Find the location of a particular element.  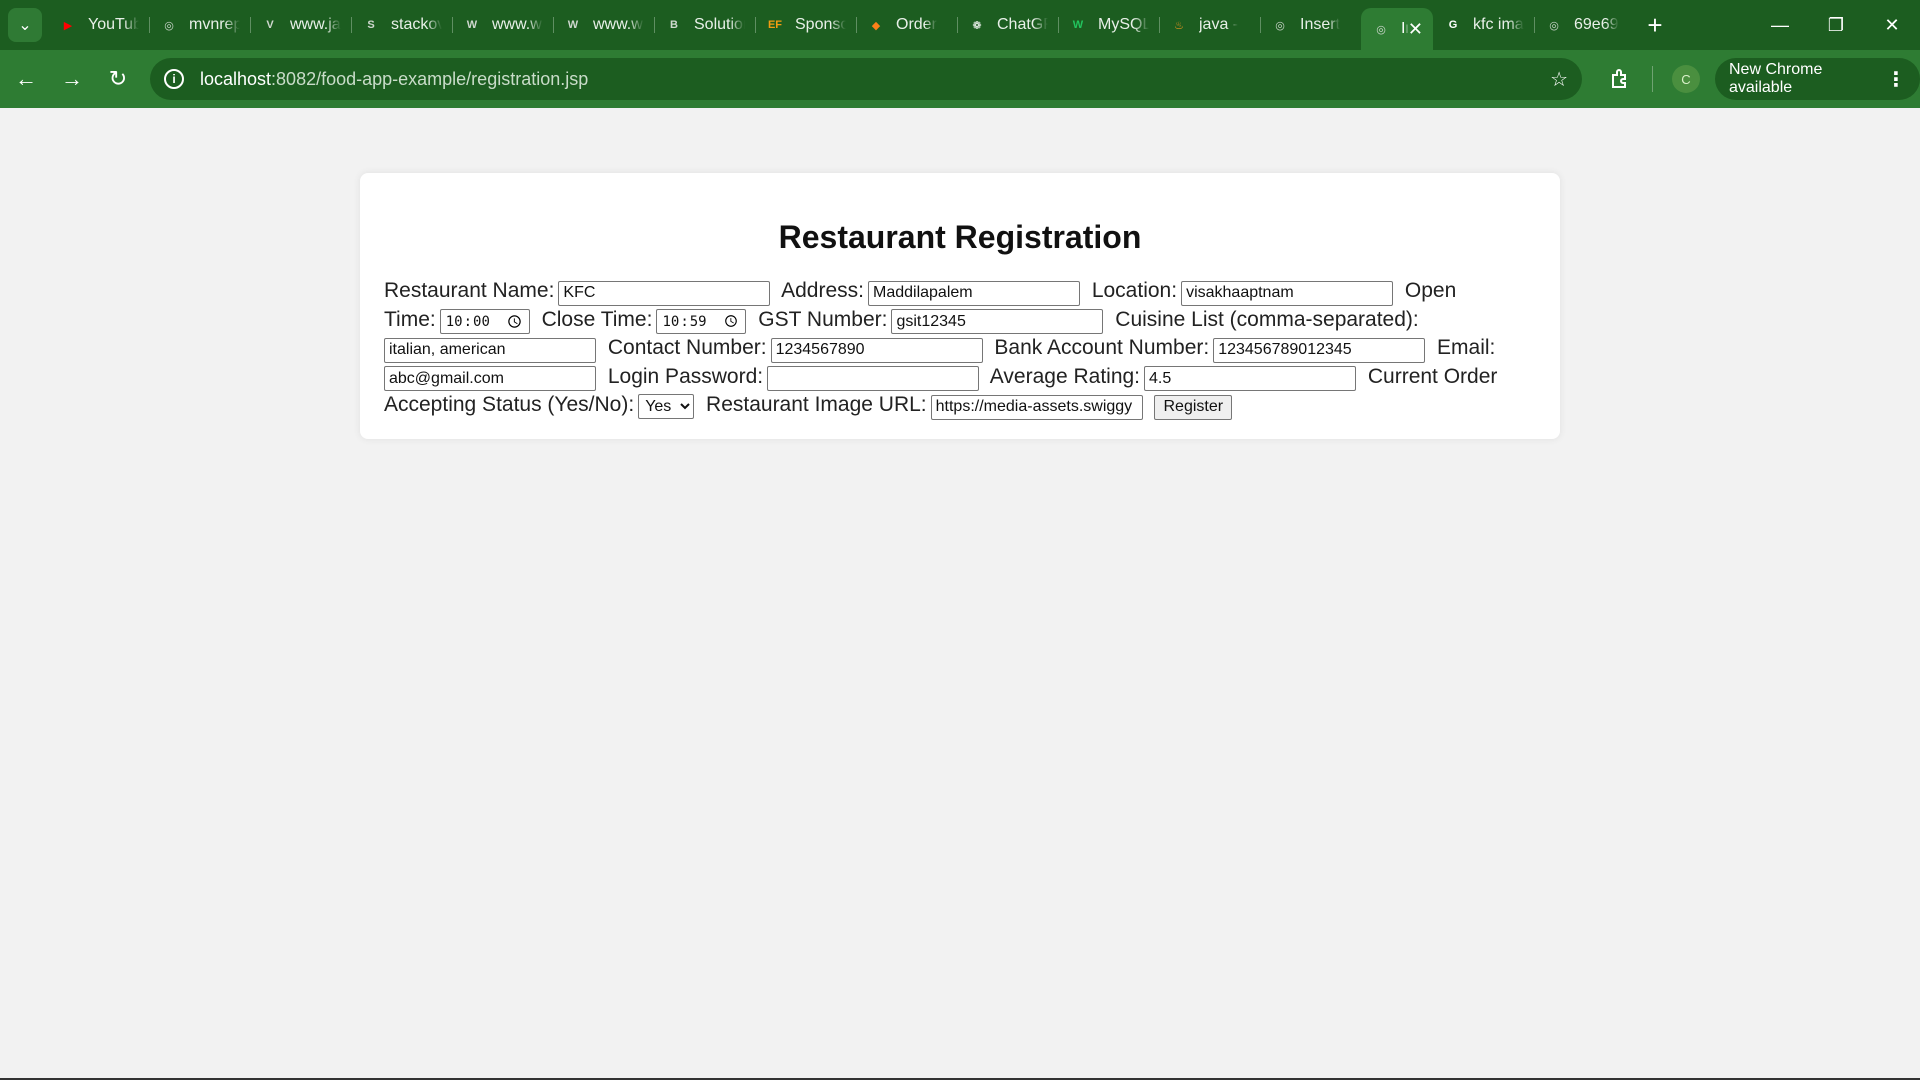

arrow-right-icon: → is located at coordinates (72, 78).